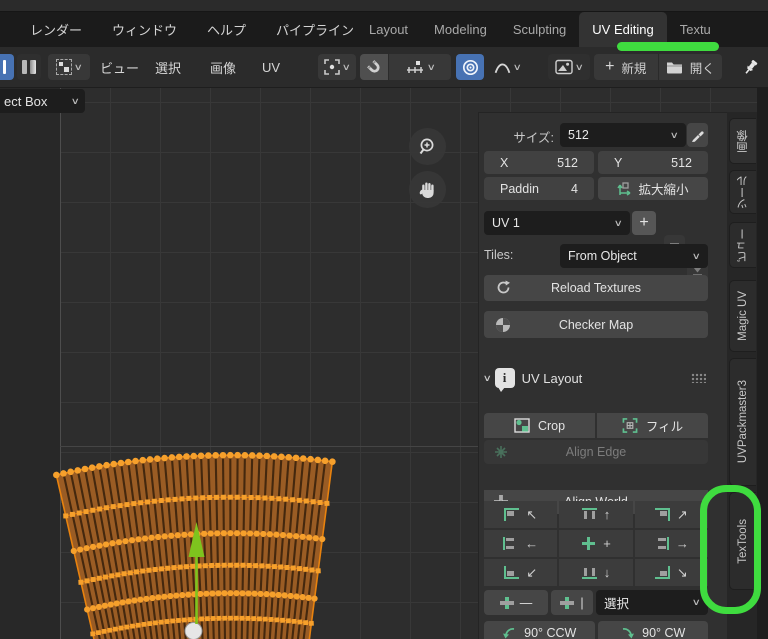 The width and height of the screenshot is (768, 639). I want to click on y-label: Y, so click(618, 162).